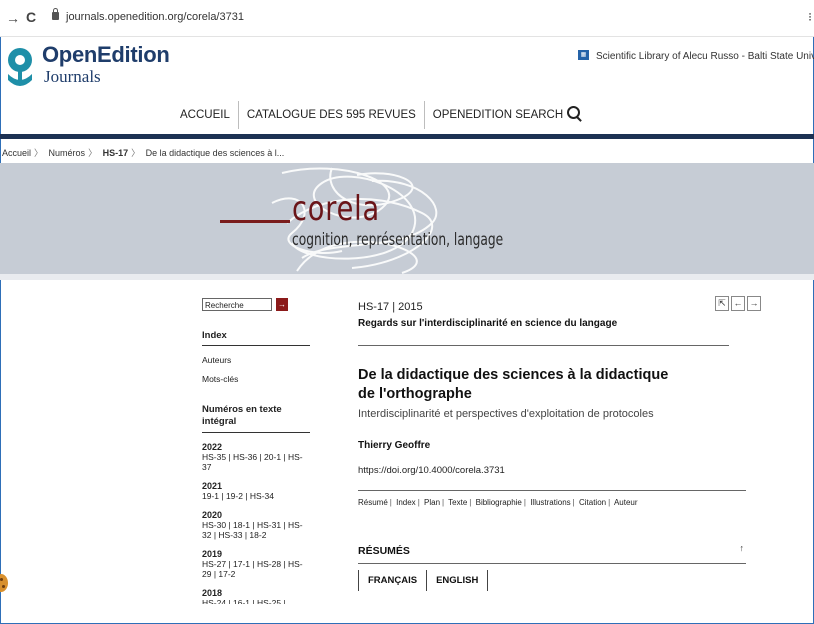  I want to click on section-link-plan: Plan, so click(432, 502).